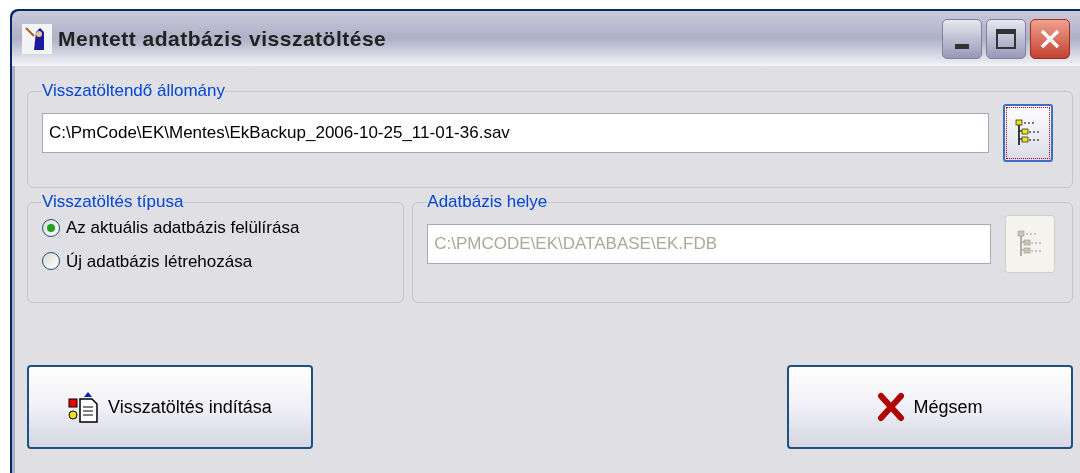  I want to click on window-title: Mentett adatbázis visszatöltése, so click(222, 38).